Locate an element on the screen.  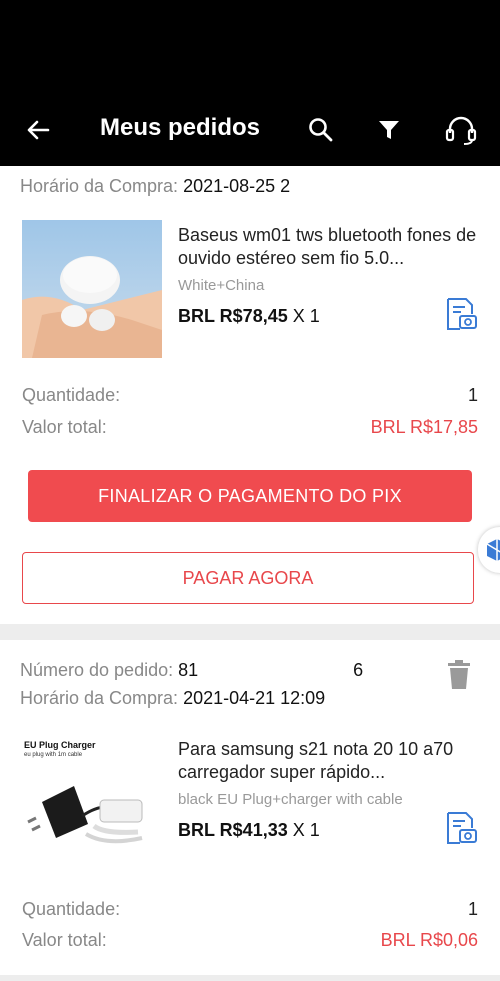
purchase-time-value: 2021-04-21 12:09 is located at coordinates (254, 698).